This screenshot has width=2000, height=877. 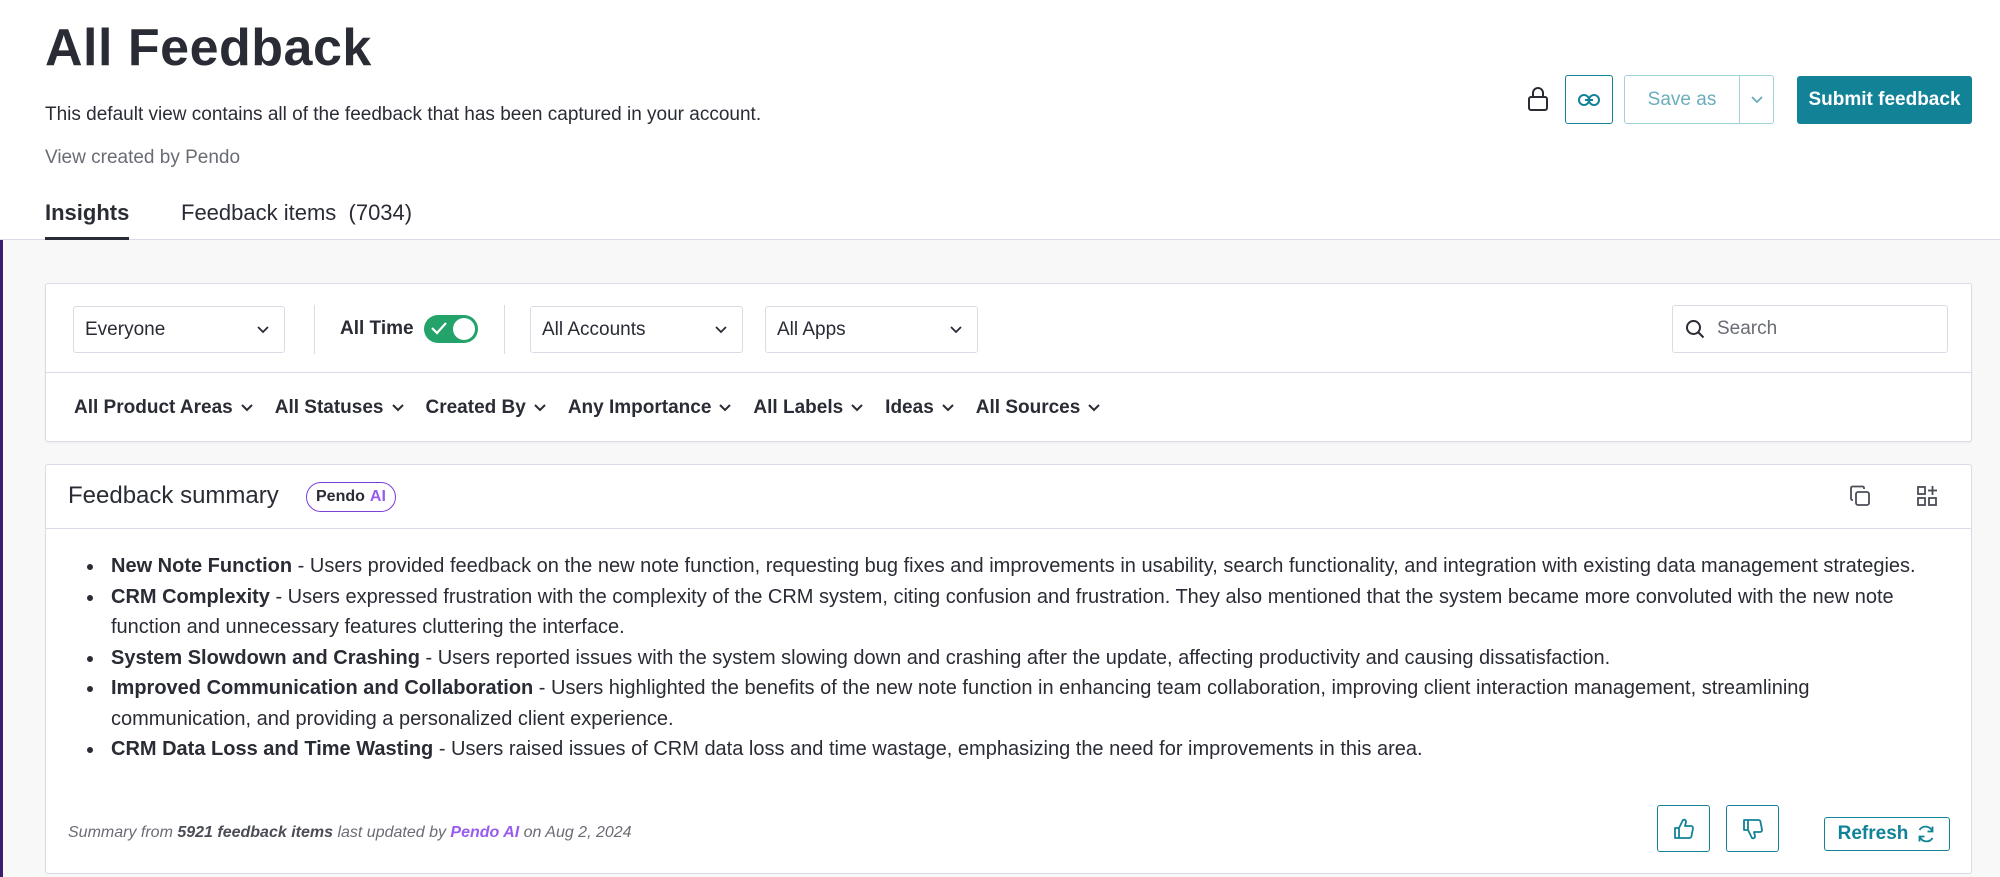 What do you see at coordinates (1884, 100) in the screenshot?
I see `submit-feedback-button: Submit feedback` at bounding box center [1884, 100].